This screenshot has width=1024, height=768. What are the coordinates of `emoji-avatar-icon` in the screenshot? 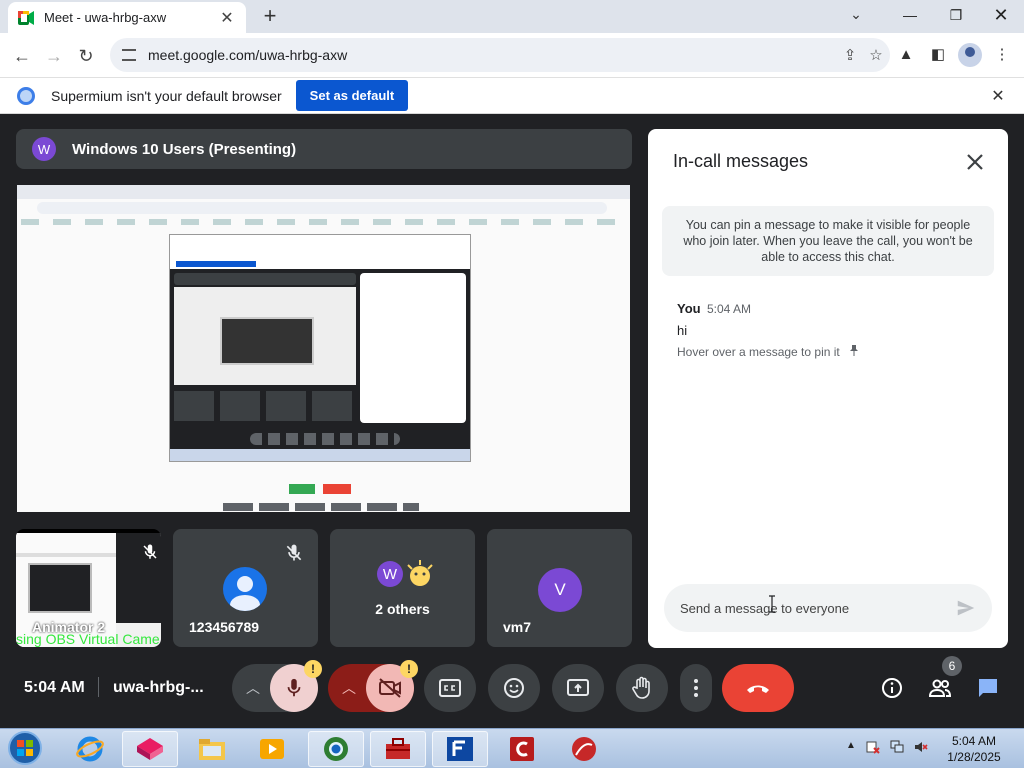 It's located at (420, 573).